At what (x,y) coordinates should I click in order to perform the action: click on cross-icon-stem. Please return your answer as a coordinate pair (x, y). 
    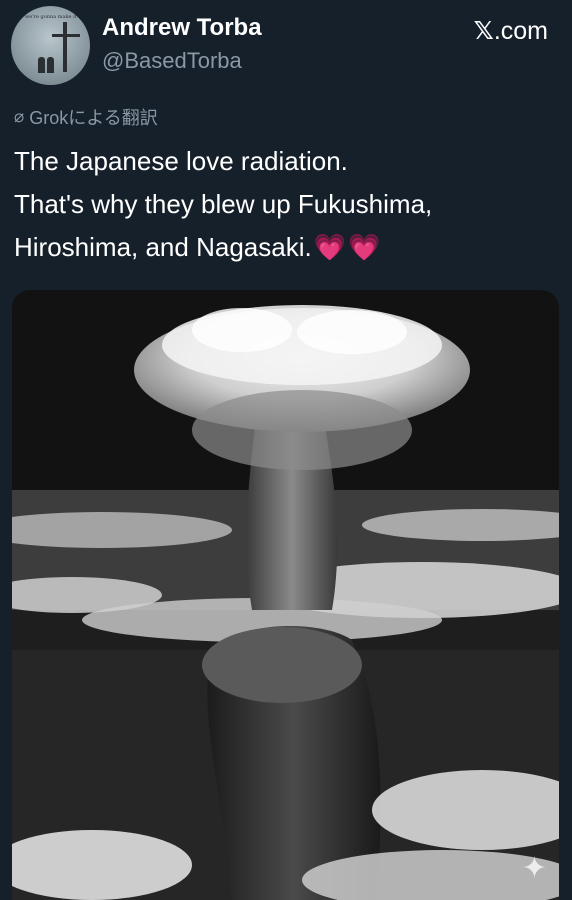
    Looking at the image, I should click on (65, 47).